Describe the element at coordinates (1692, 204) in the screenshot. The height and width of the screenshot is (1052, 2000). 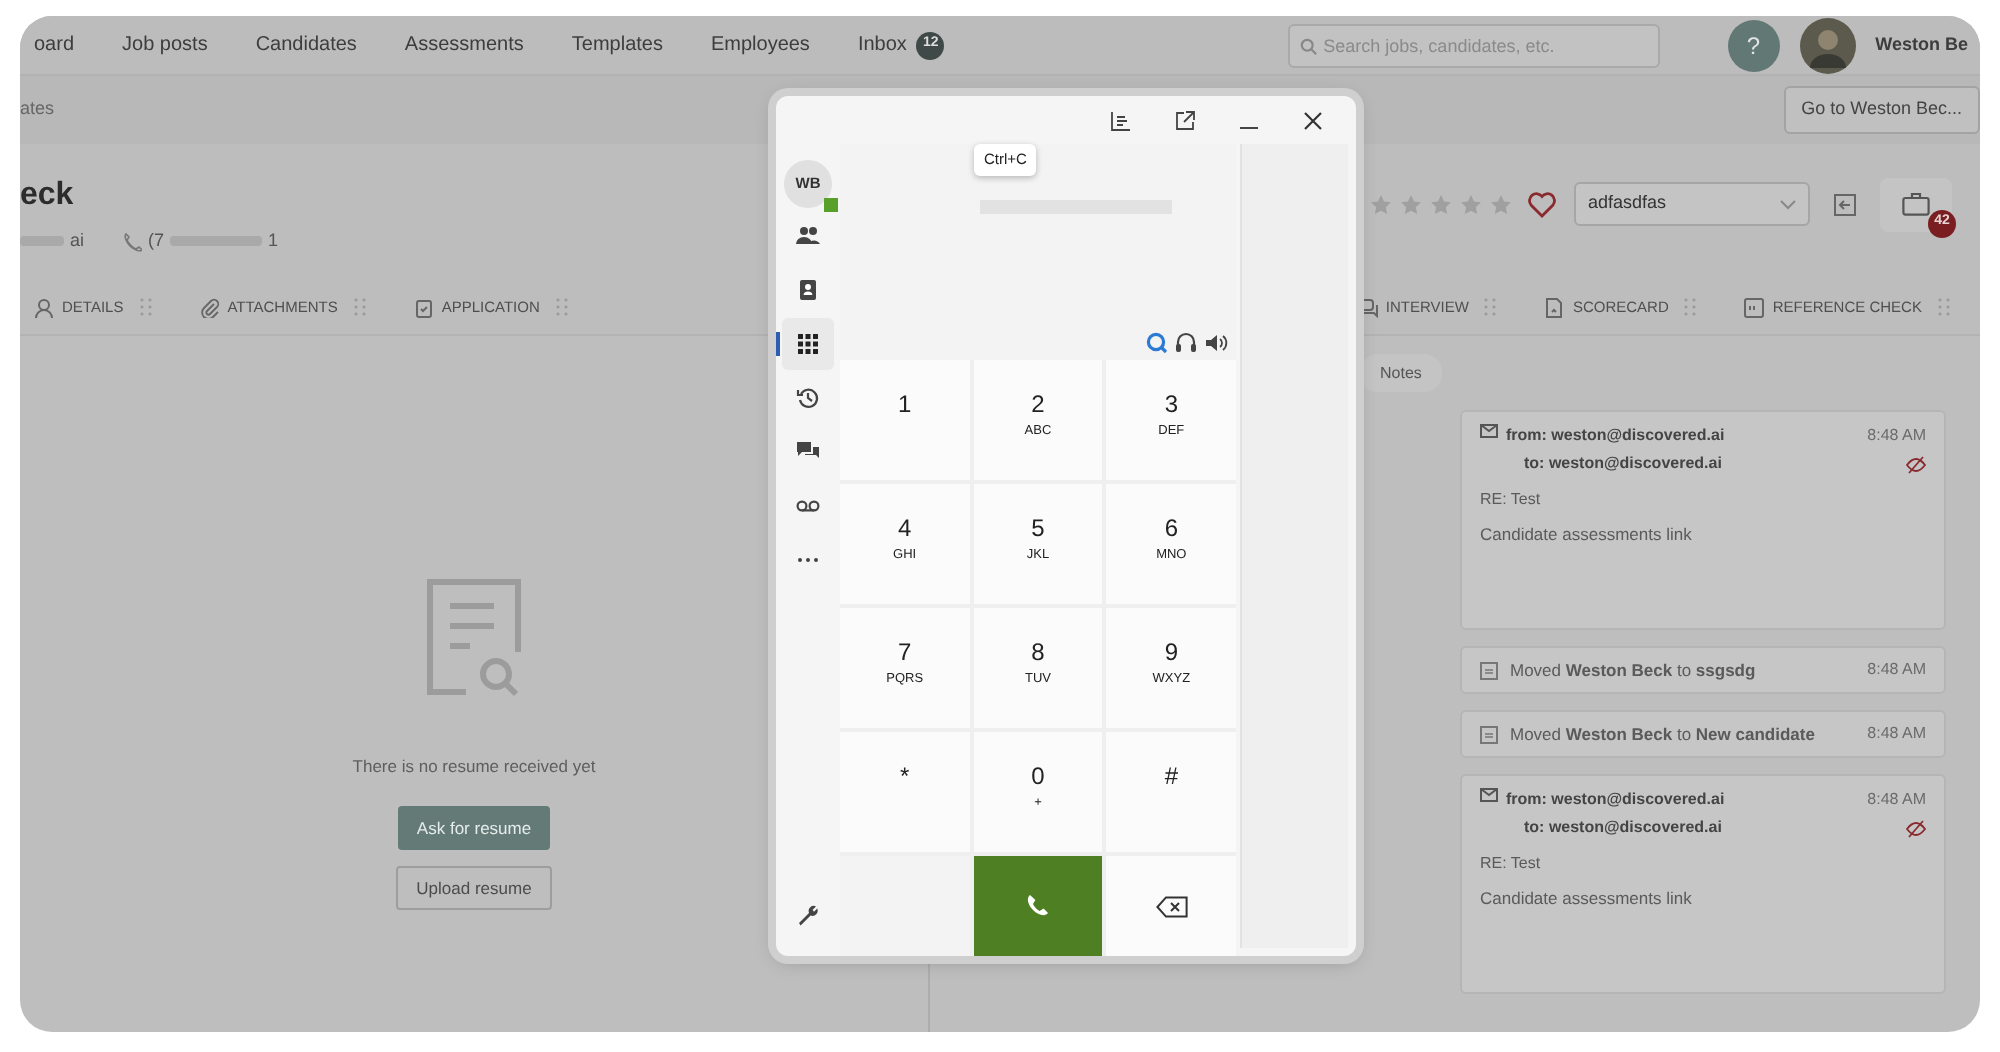
I see `stage-select: adfasdfas` at that location.